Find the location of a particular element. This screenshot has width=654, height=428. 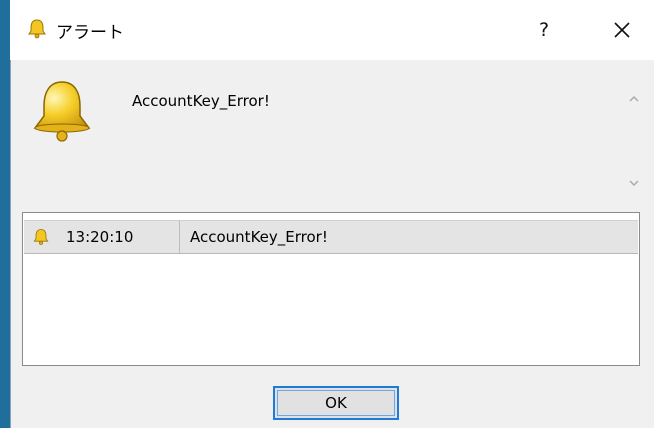

table-row: 13:20:10 AccountKey_Error! is located at coordinates (331, 237).